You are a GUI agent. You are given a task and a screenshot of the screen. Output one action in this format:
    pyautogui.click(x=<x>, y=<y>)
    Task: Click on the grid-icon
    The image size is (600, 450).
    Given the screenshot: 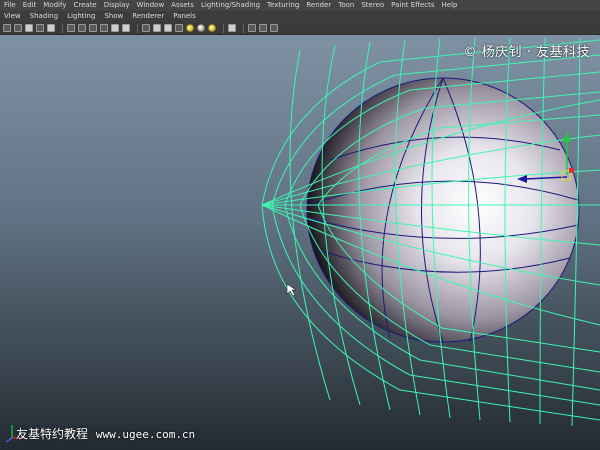 What is the action you would take?
    pyautogui.click(x=40, y=28)
    